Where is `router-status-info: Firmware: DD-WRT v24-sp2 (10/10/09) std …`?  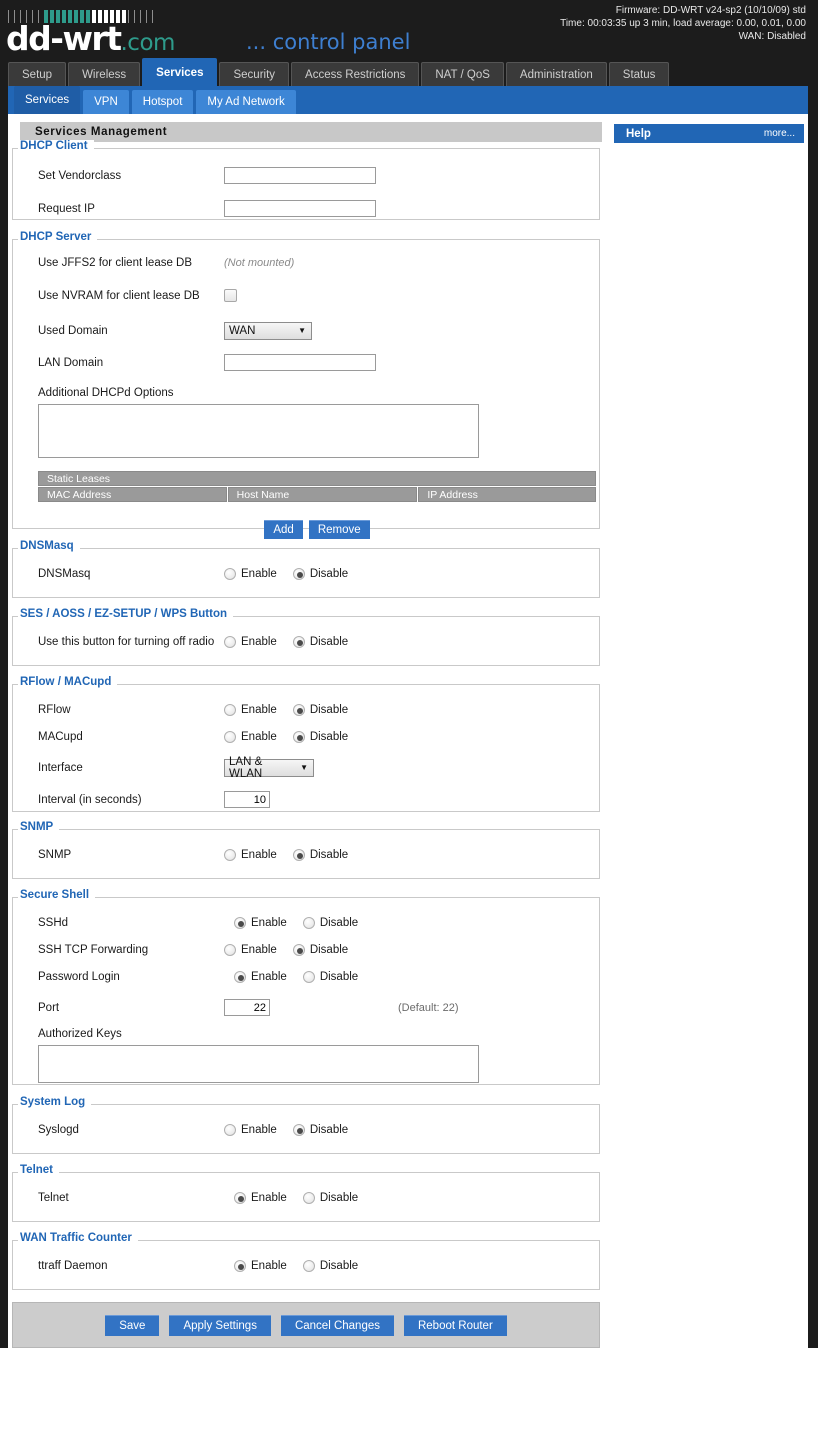
router-status-info: Firmware: DD-WRT v24-sp2 (10/10/09) std … is located at coordinates (683, 23).